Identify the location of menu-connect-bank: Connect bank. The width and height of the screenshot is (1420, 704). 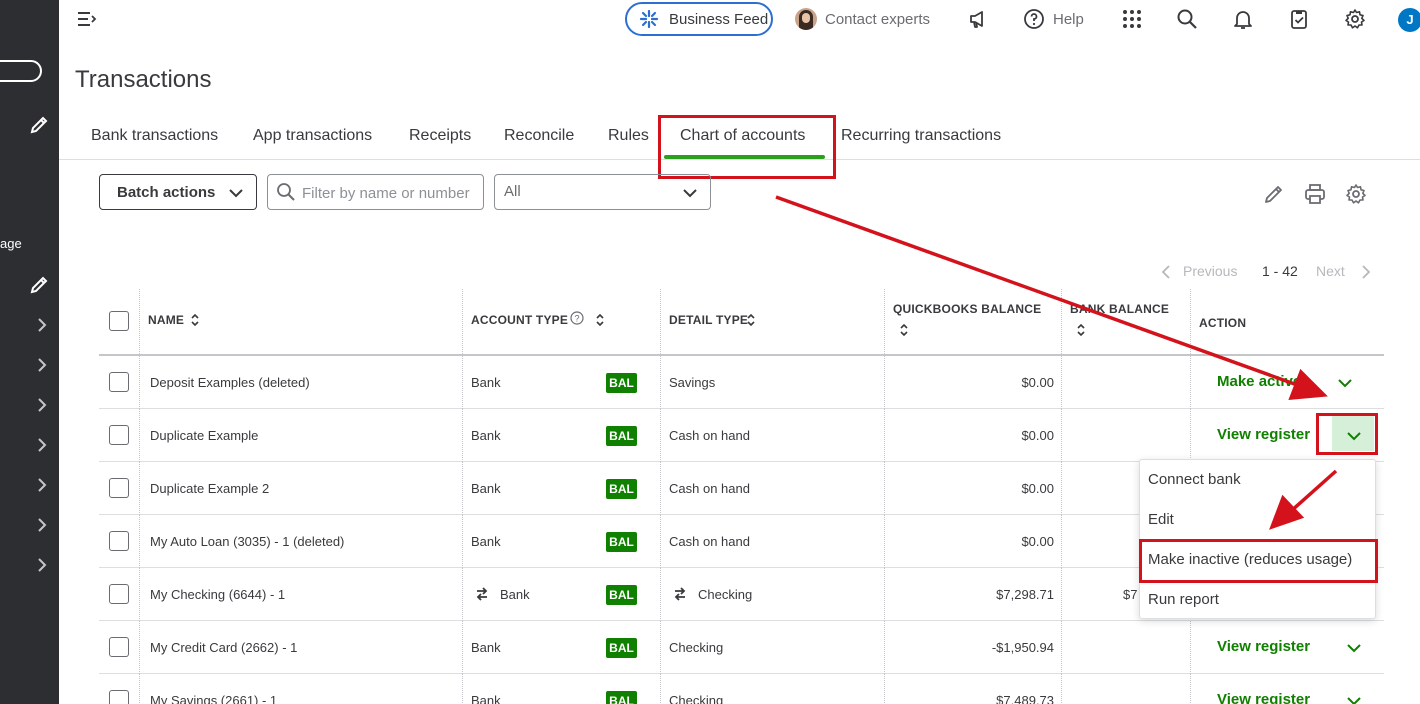
(1194, 479).